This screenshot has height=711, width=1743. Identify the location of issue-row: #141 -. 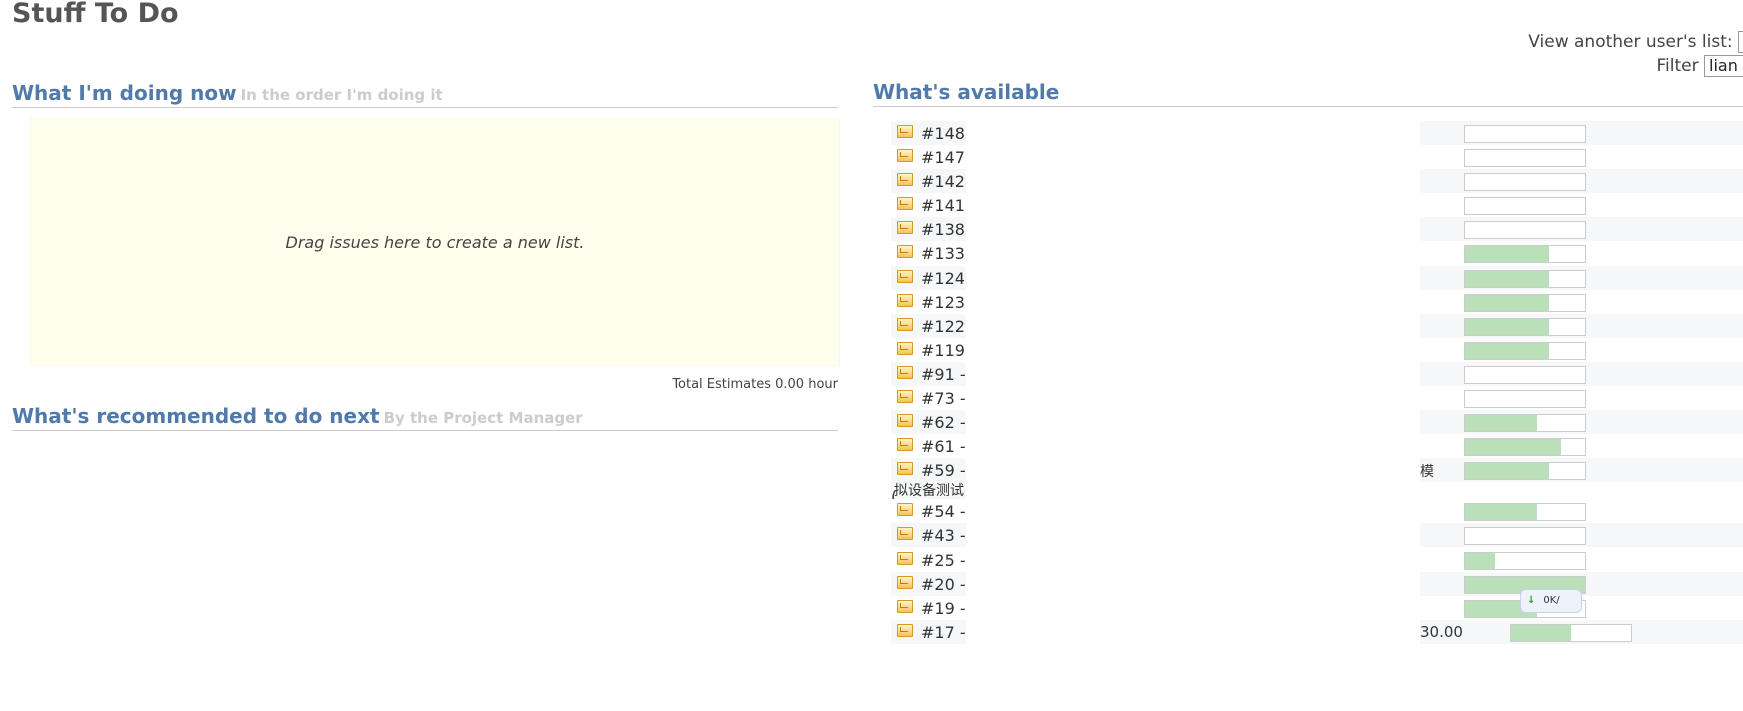
(1317, 205).